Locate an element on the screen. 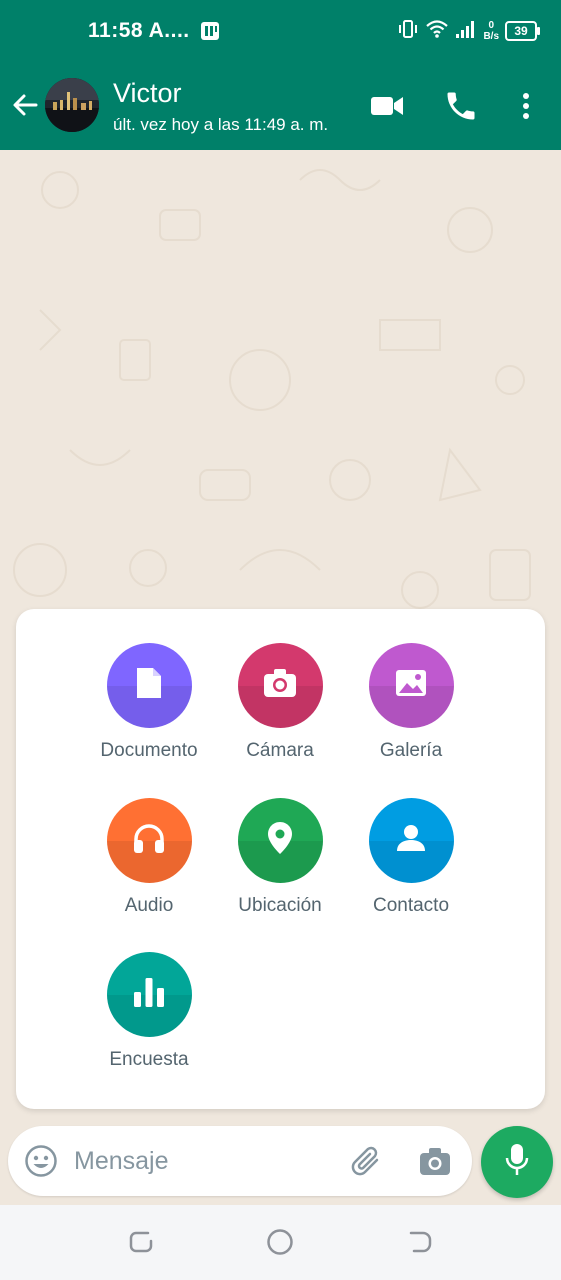 The width and height of the screenshot is (561, 1280). microphone-icon is located at coordinates (517, 1162).